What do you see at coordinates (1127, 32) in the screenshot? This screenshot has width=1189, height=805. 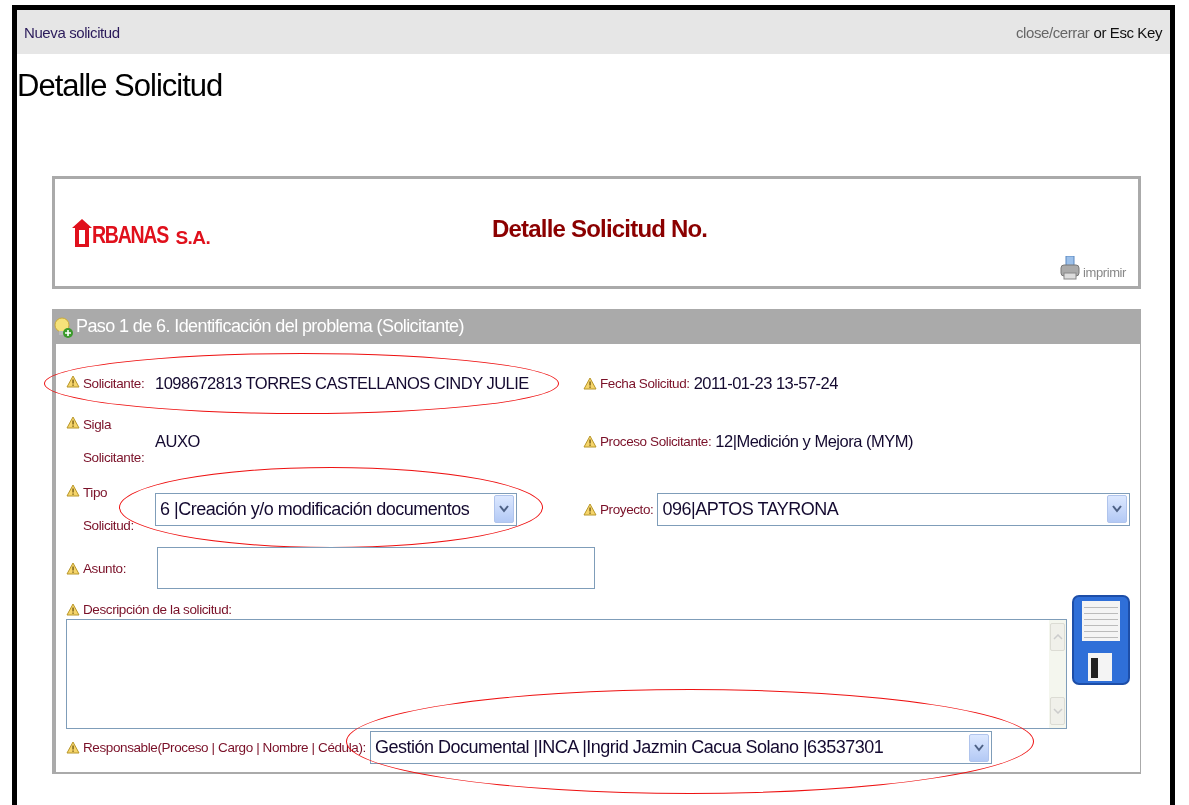 I see `close-hint: or Esc Key` at bounding box center [1127, 32].